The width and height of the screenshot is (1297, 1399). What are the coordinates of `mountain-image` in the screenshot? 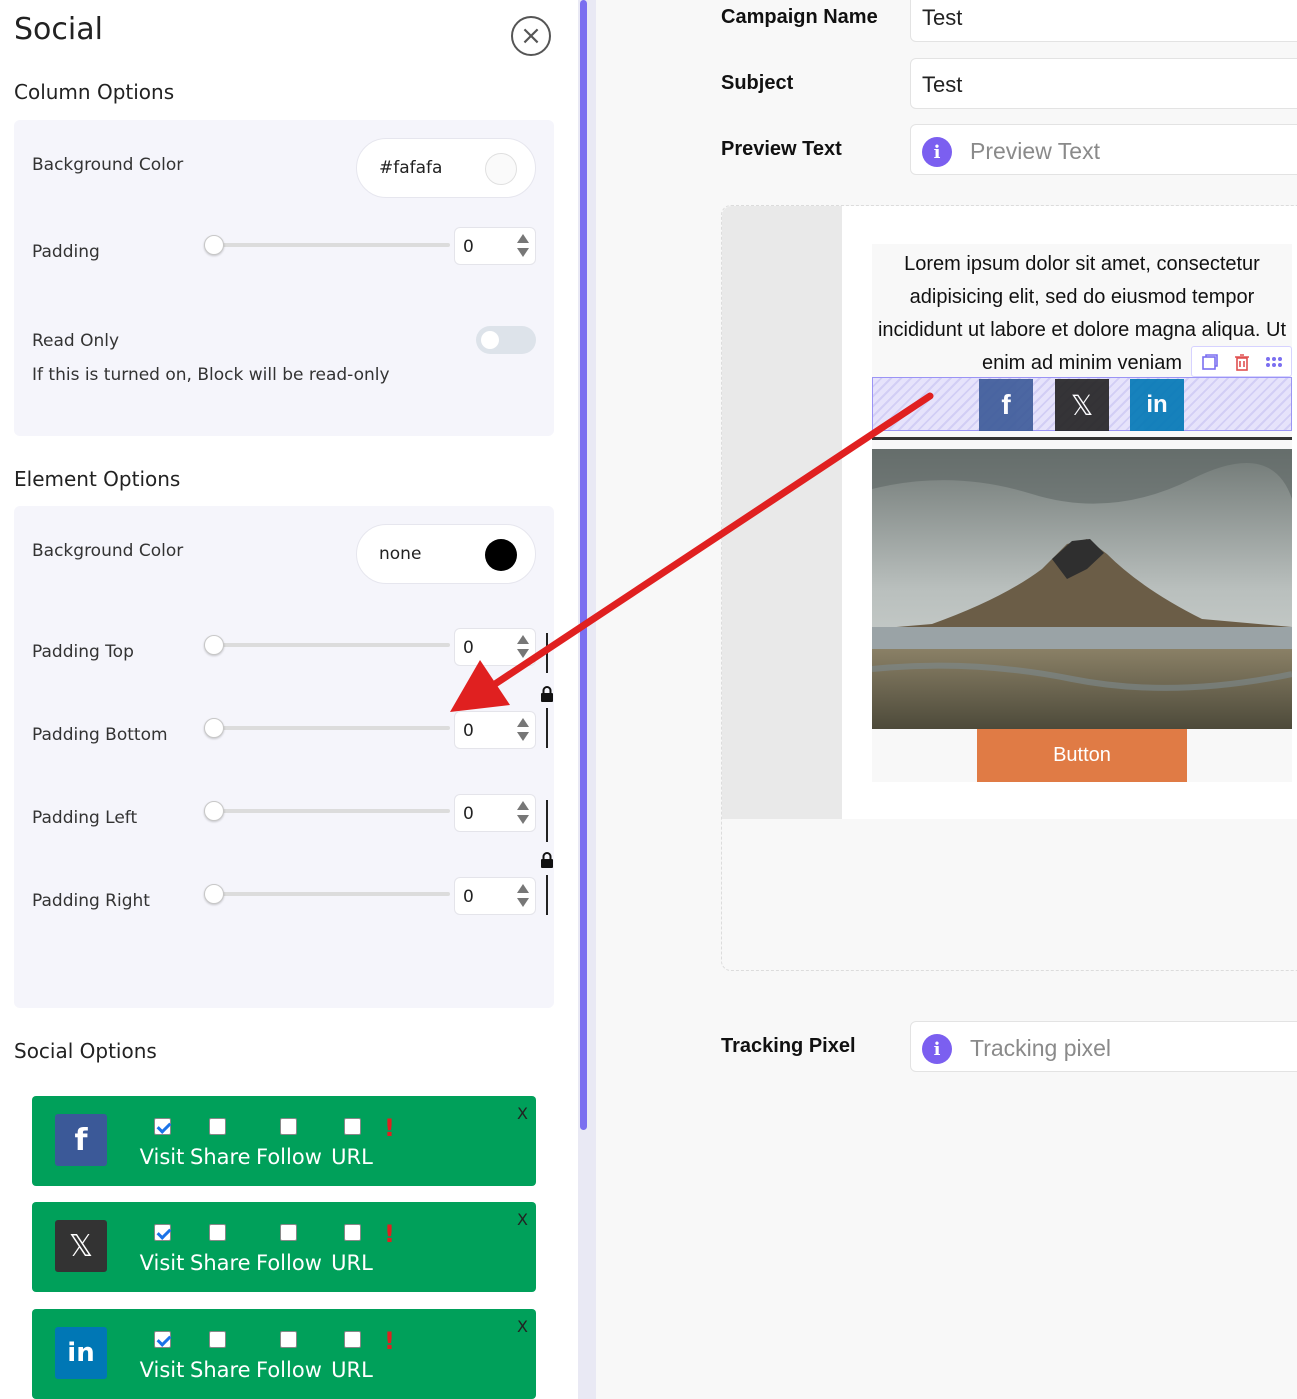 It's located at (1082, 589).